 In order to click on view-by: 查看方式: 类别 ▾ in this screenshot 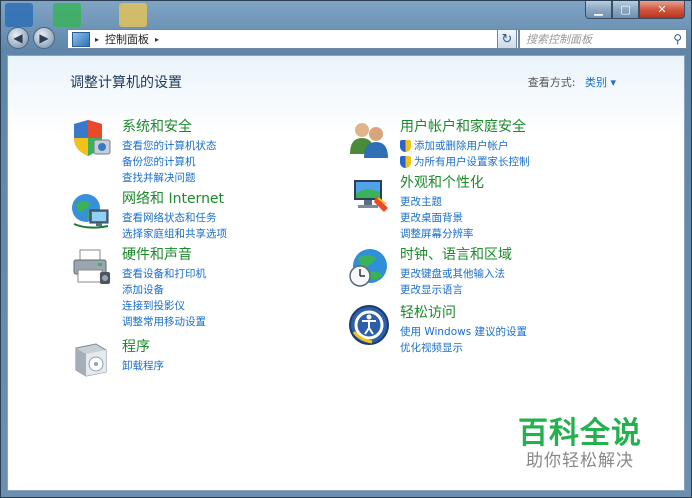, I will do `click(572, 82)`.